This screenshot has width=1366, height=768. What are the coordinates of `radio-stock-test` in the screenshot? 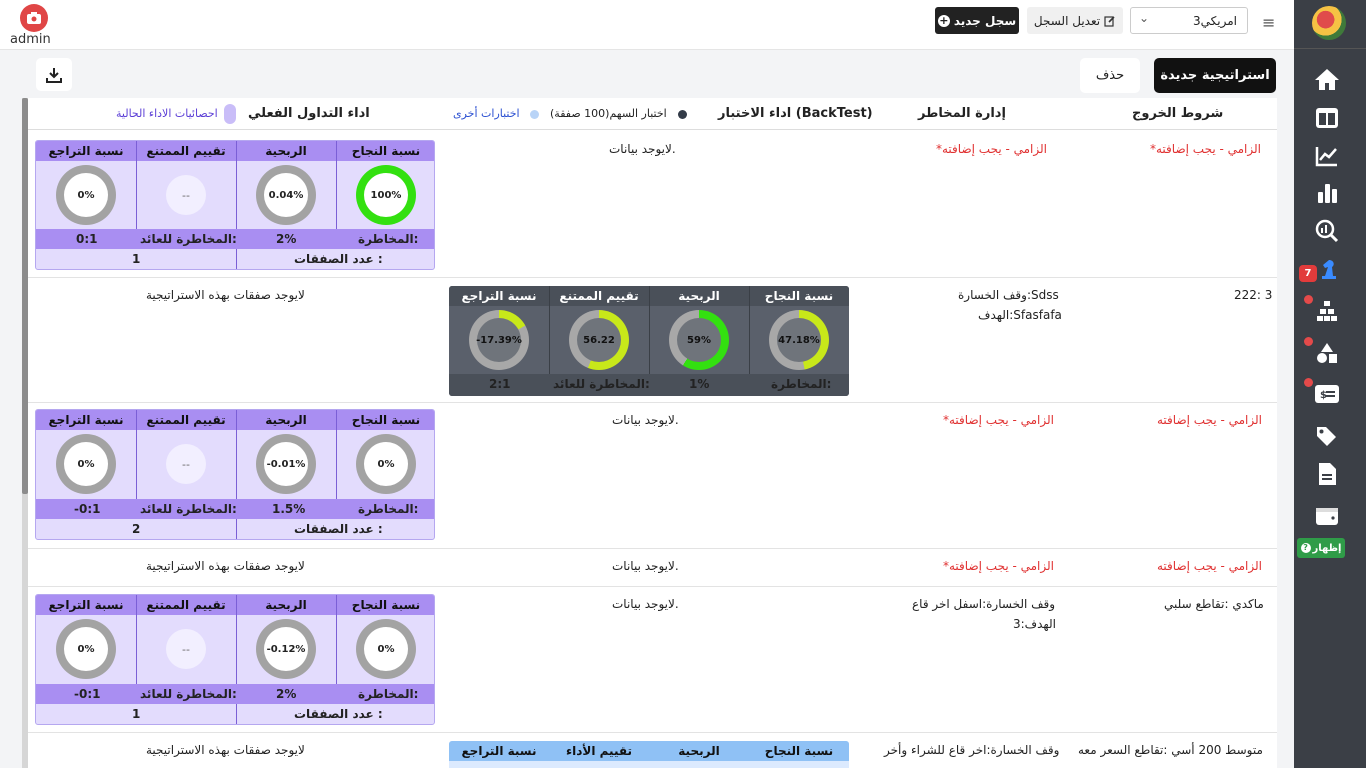 It's located at (682, 114).